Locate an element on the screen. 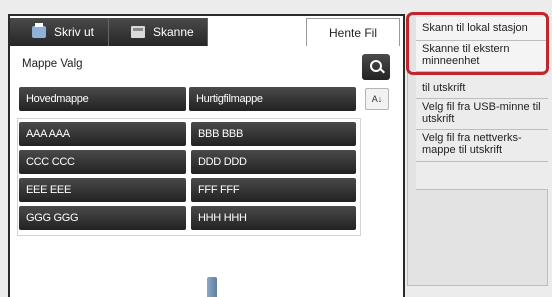 The image size is (552, 297). folder-button: BBB BBB is located at coordinates (273, 134).